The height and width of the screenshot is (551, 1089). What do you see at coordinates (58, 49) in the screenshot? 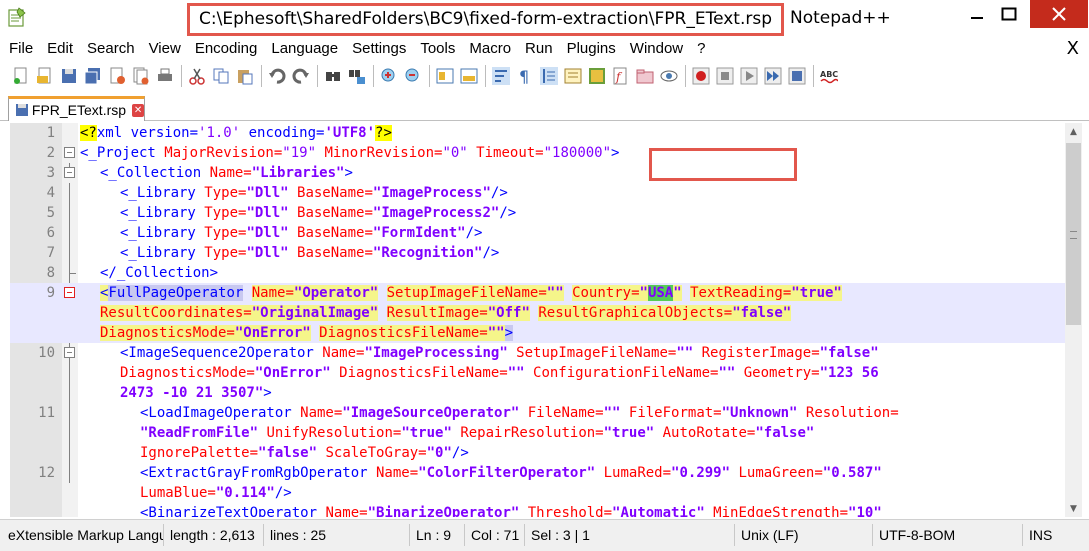
I see `menu-edit: Edit` at bounding box center [58, 49].